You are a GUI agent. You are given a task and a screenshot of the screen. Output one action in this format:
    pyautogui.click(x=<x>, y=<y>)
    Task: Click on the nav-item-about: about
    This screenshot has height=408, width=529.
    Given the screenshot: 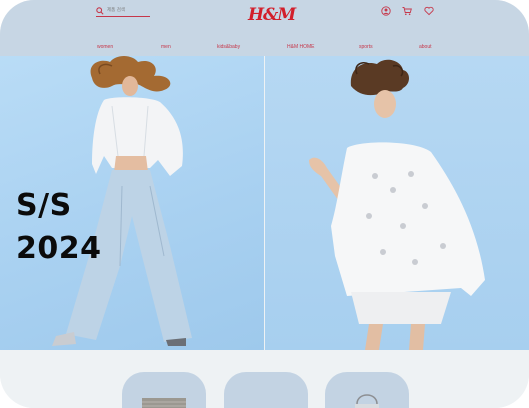 What is the action you would take?
    pyautogui.click(x=425, y=47)
    